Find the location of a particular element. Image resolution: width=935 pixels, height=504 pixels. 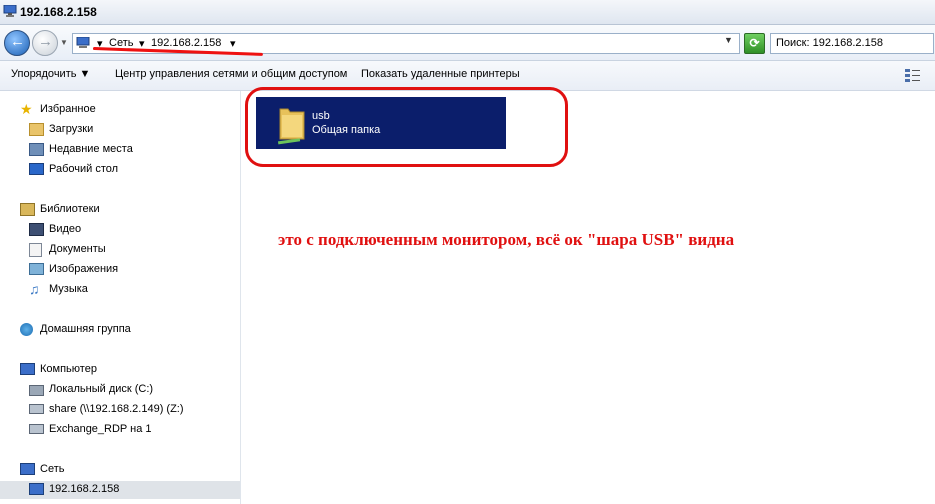

hard-disk-icon is located at coordinates (36, 390).